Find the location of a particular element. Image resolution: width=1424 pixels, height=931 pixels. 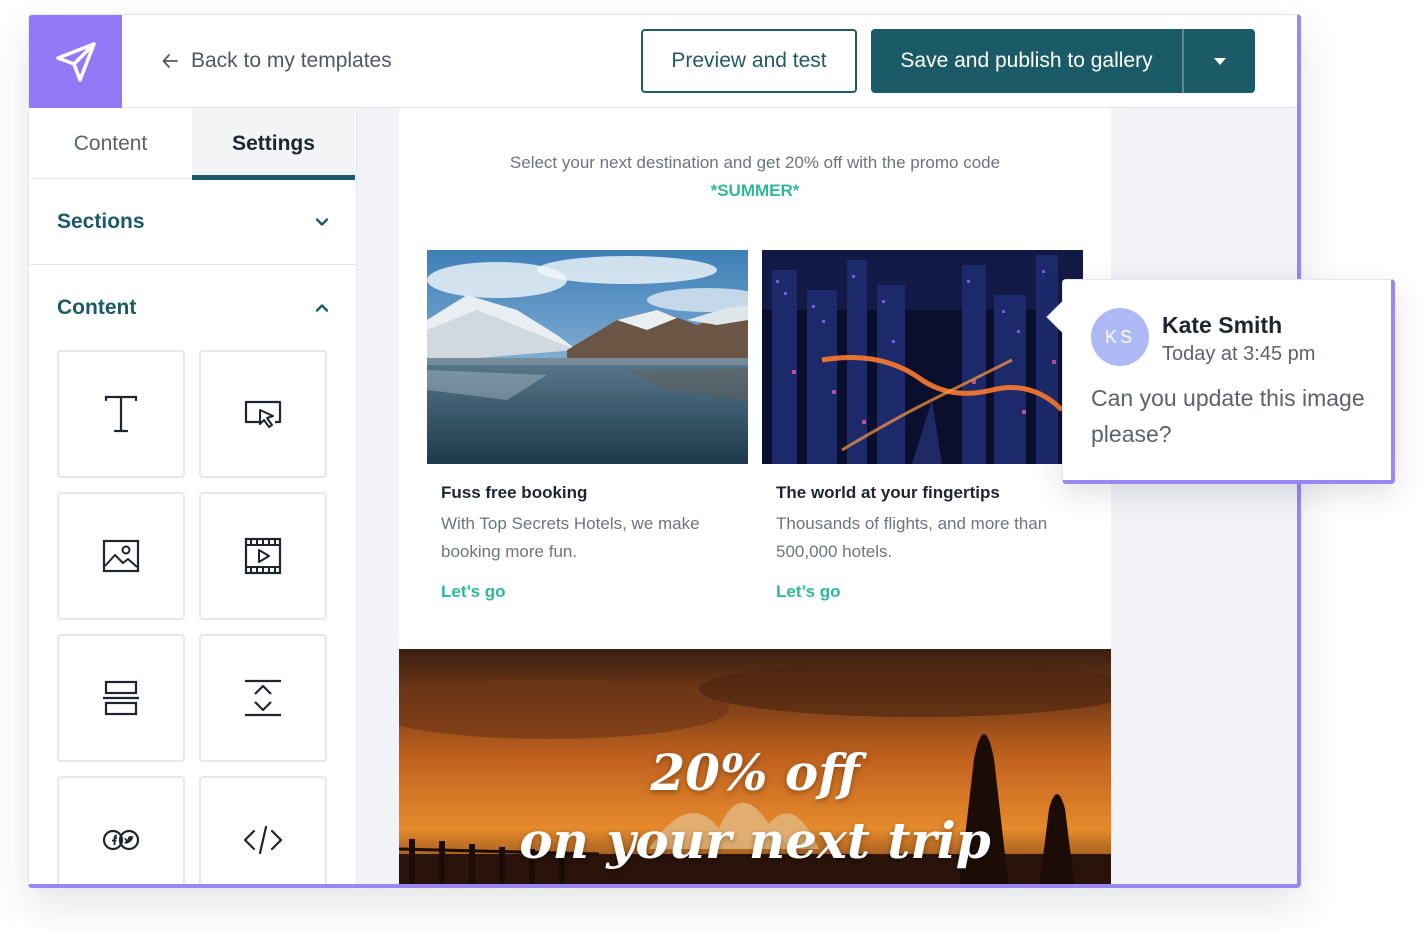

image-icon is located at coordinates (121, 556).